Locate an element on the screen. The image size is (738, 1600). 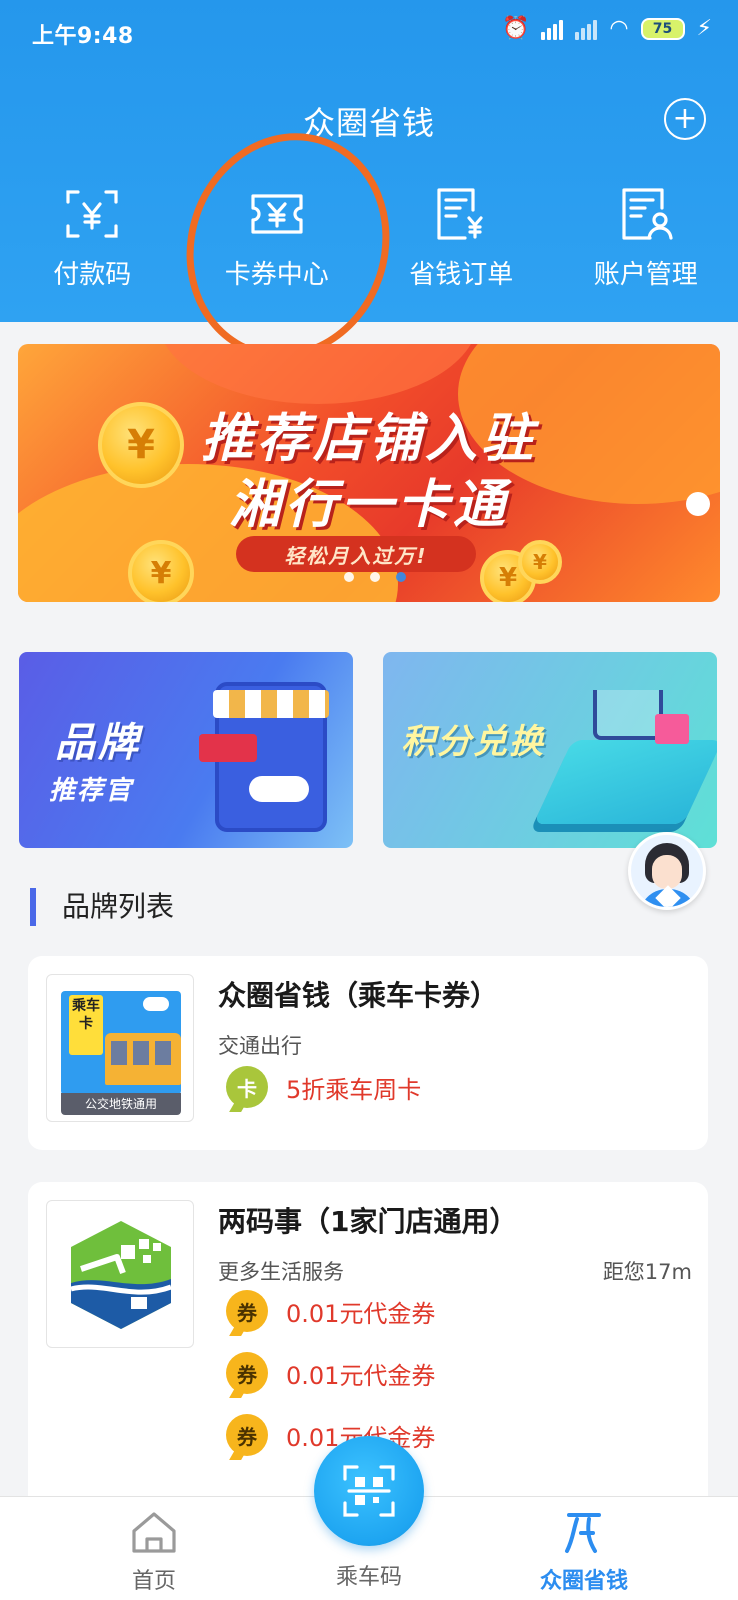
promo-title: 品牌 is located at coordinates (98, 743).